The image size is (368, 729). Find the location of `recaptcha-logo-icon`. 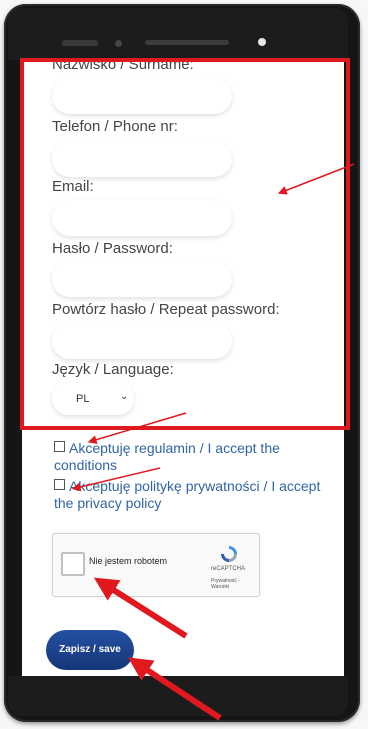

recaptcha-logo-icon is located at coordinates (229, 554).